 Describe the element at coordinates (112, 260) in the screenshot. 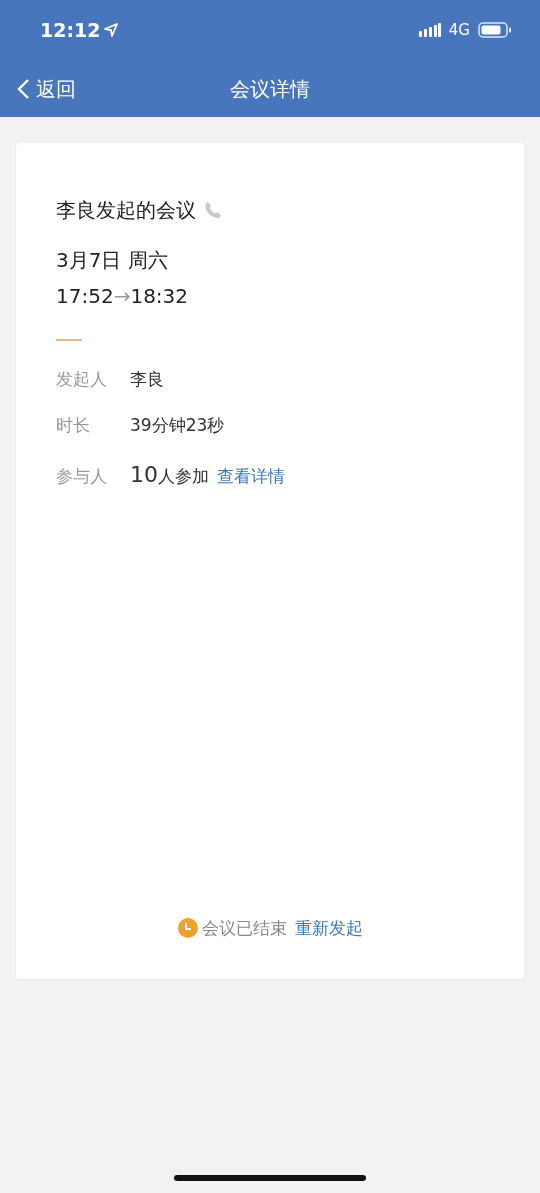

I see `meeting-date: 3月7日 周六` at that location.